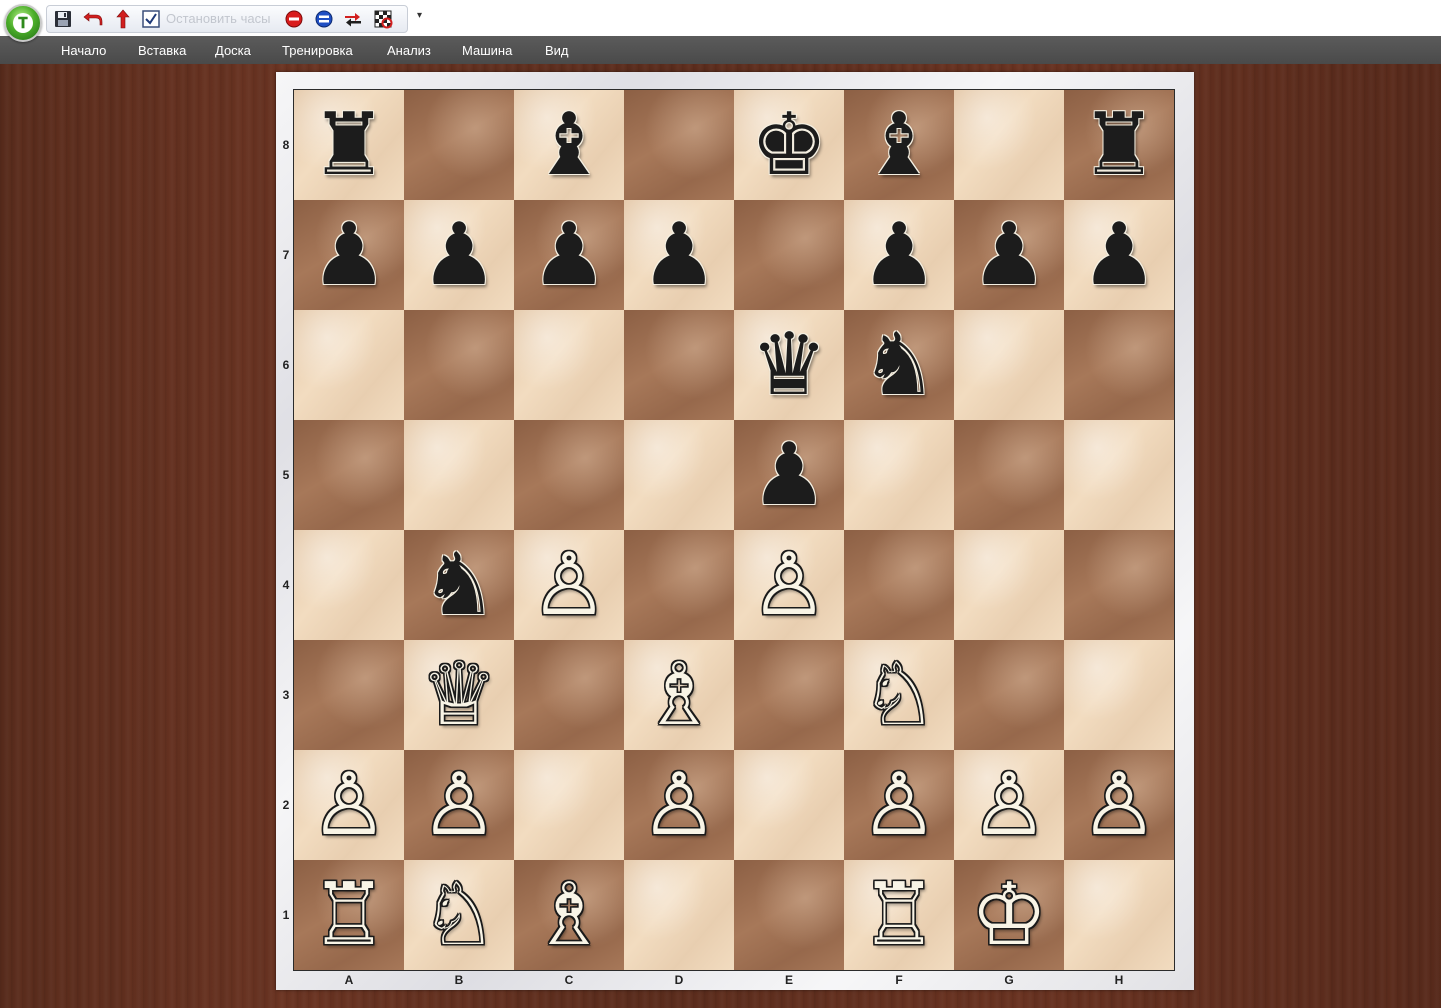 Image resolution: width=1441 pixels, height=1008 pixels. Describe the element at coordinates (294, 19) in the screenshot. I see `stop-button` at that location.